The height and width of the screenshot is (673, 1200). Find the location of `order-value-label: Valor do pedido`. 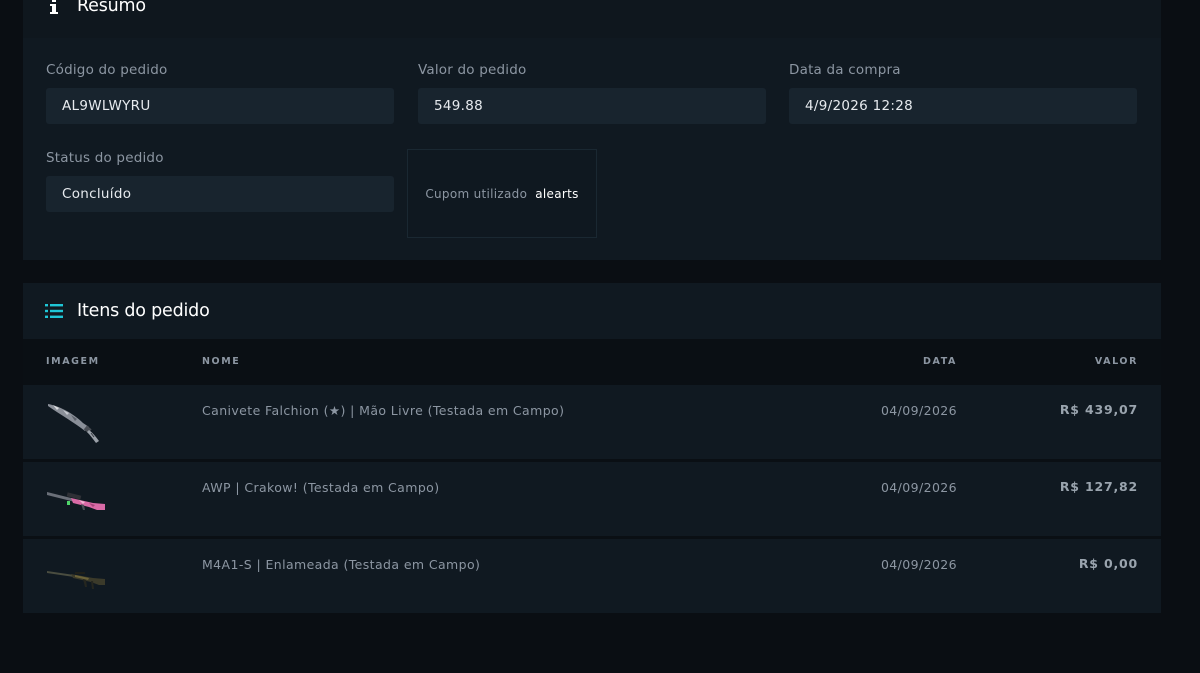

order-value-label: Valor do pedido is located at coordinates (472, 70).